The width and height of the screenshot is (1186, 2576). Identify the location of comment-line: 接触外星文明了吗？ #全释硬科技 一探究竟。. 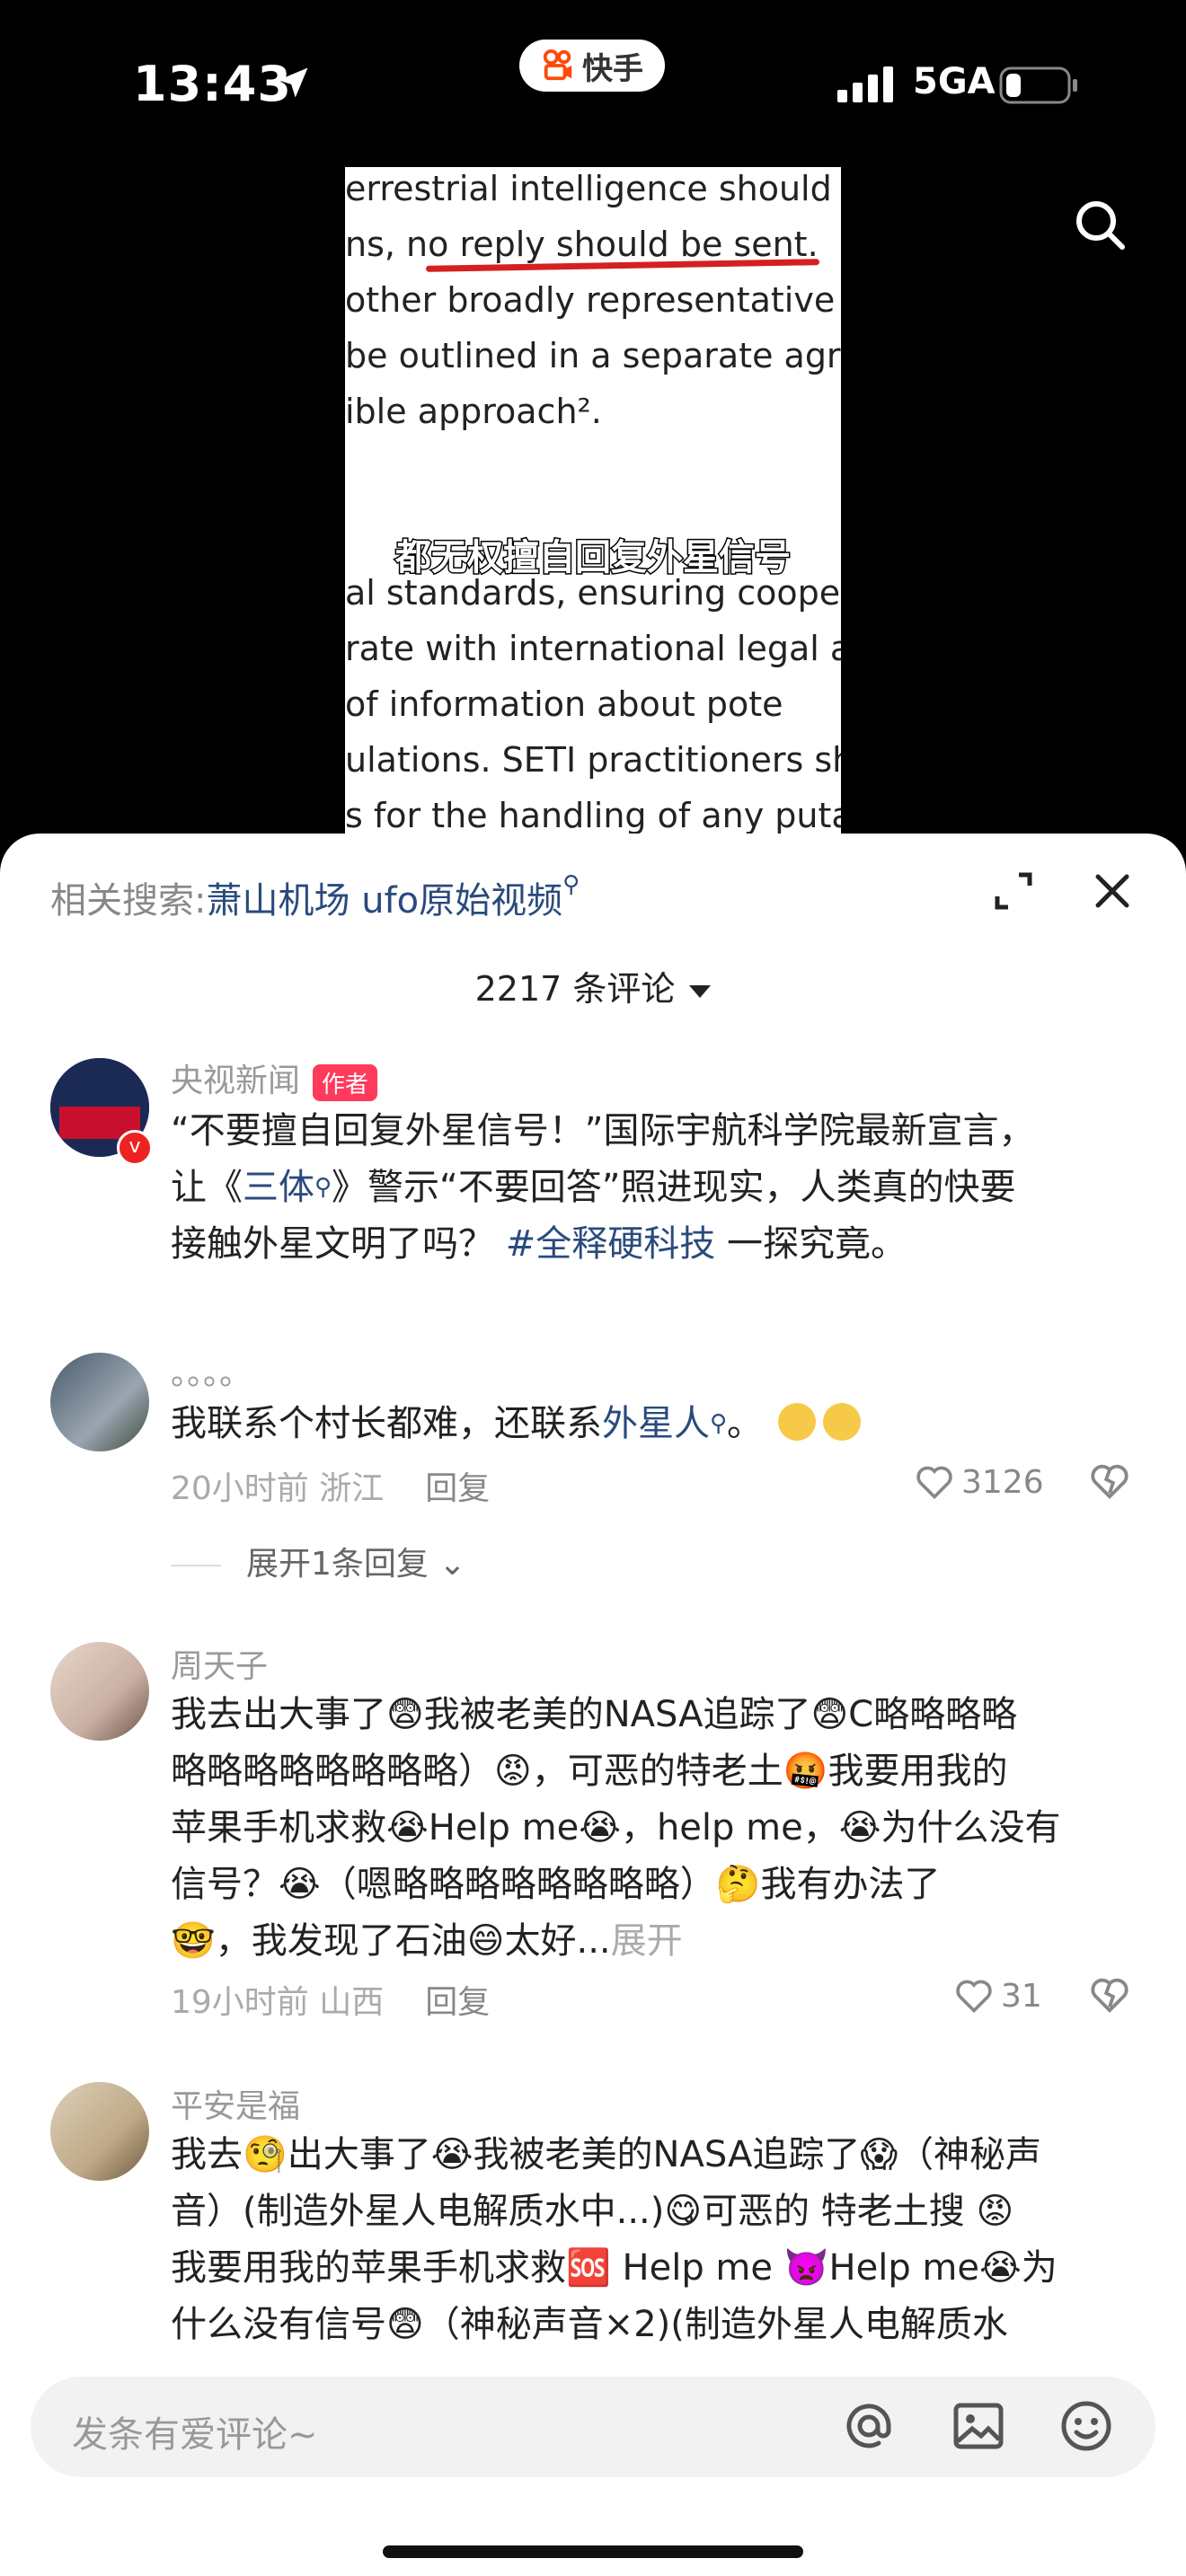
(656, 1244).